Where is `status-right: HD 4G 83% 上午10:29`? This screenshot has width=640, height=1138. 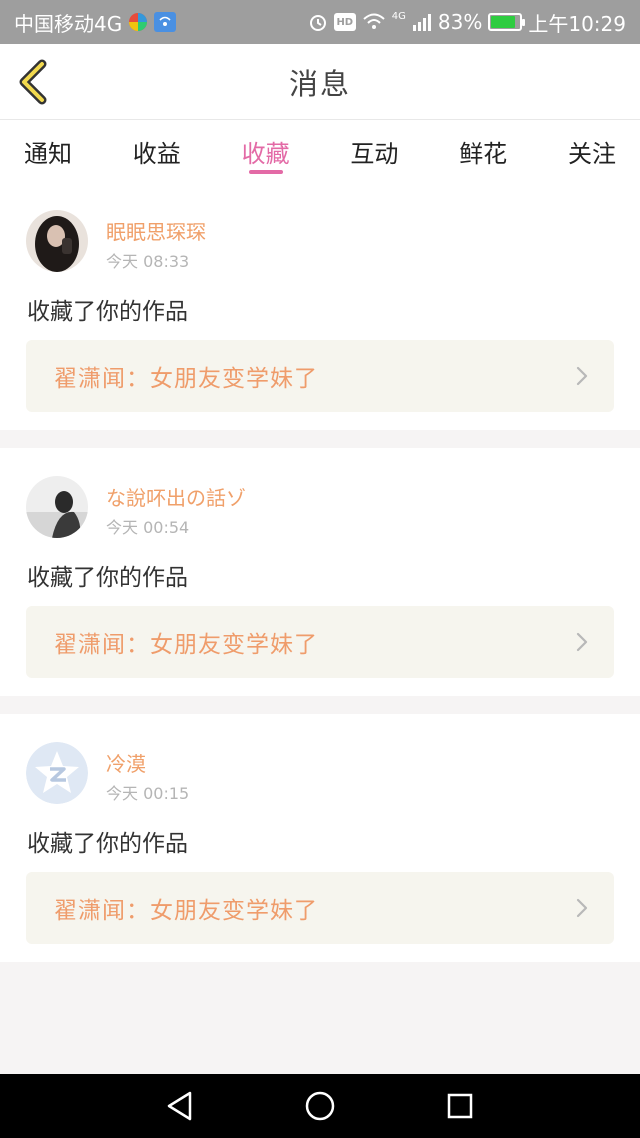 status-right: HD 4G 83% 上午10:29 is located at coordinates (467, 22).